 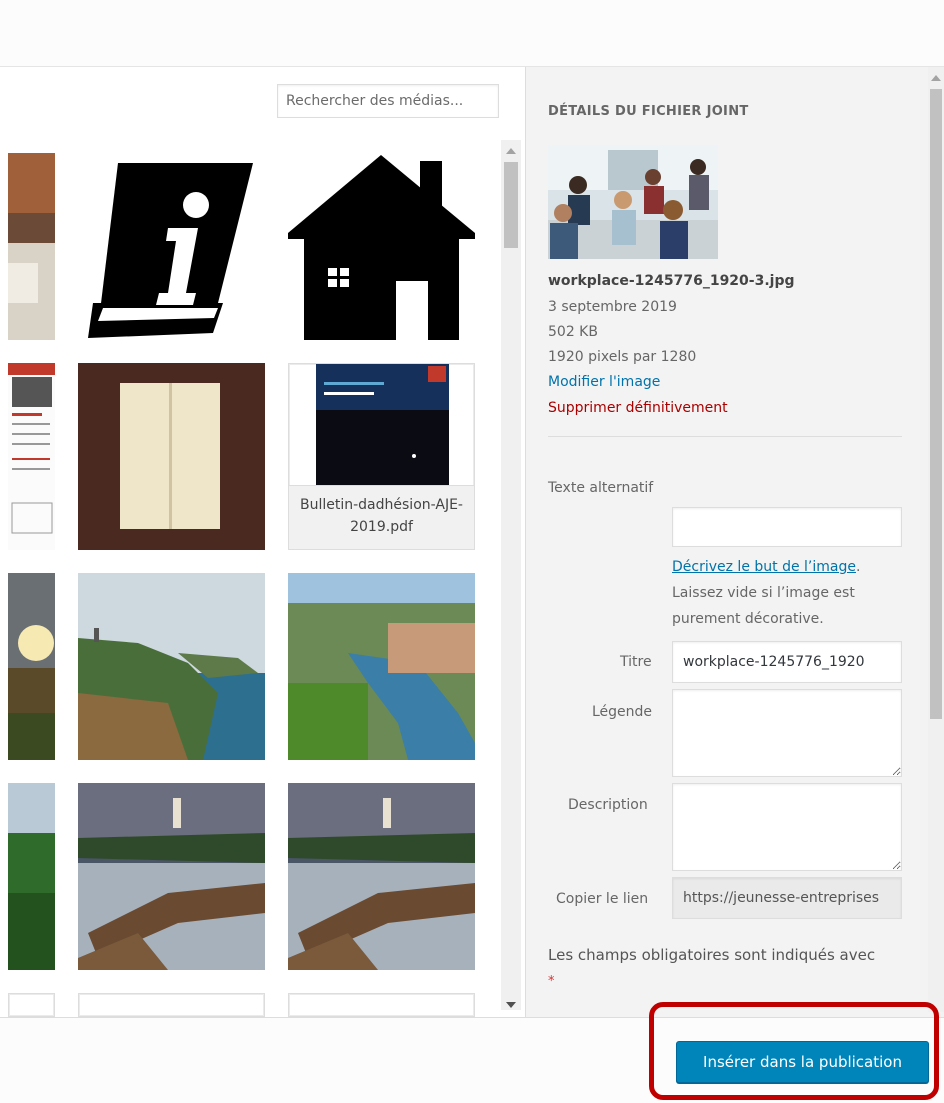 I want to click on delete-permanently-link: Supprimer définitivement, so click(x=638, y=408).